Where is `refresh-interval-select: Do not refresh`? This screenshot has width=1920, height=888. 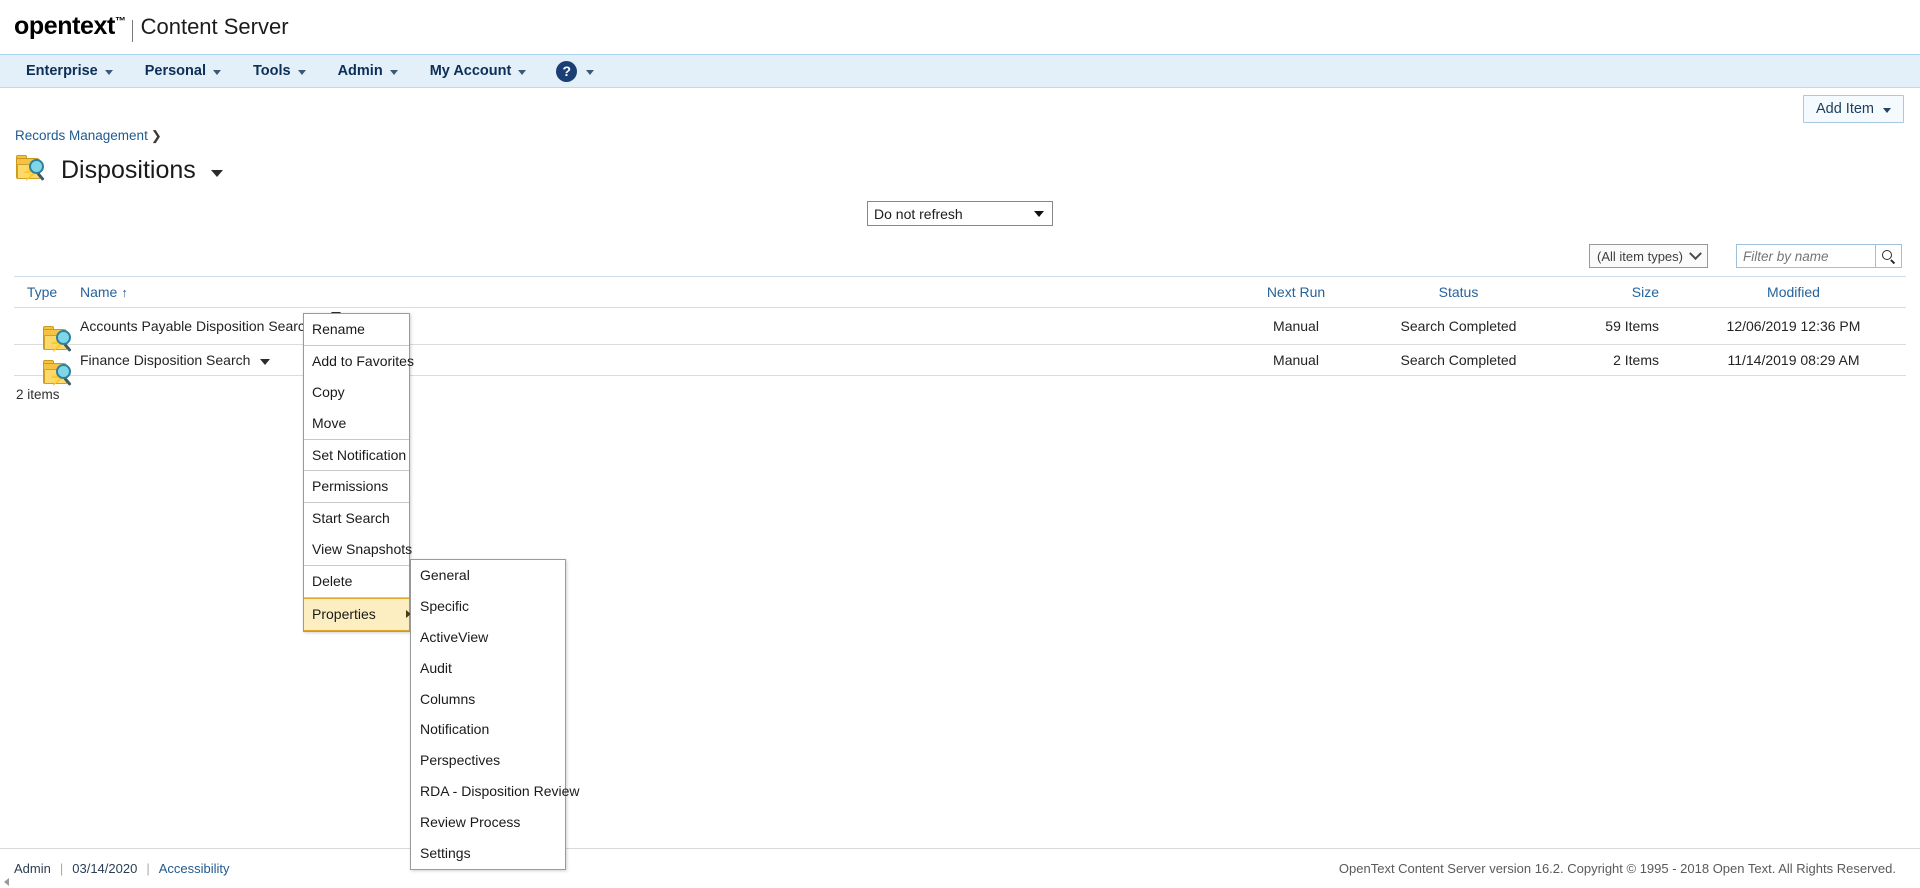
refresh-interval-select: Do not refresh is located at coordinates (960, 213).